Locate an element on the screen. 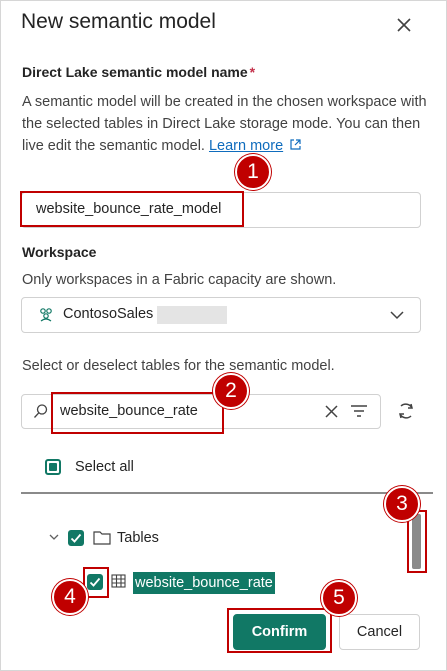 The height and width of the screenshot is (671, 447). tables-folder-checkbox is located at coordinates (76, 538).